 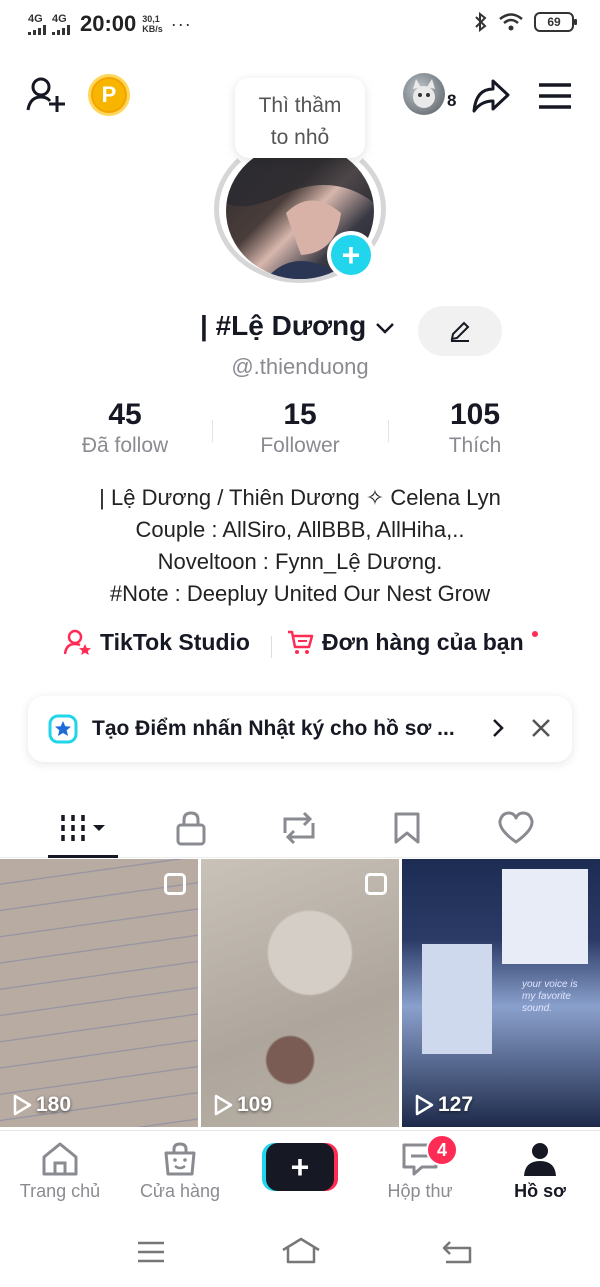 I want to click on pencil-icon, so click(x=460, y=331).